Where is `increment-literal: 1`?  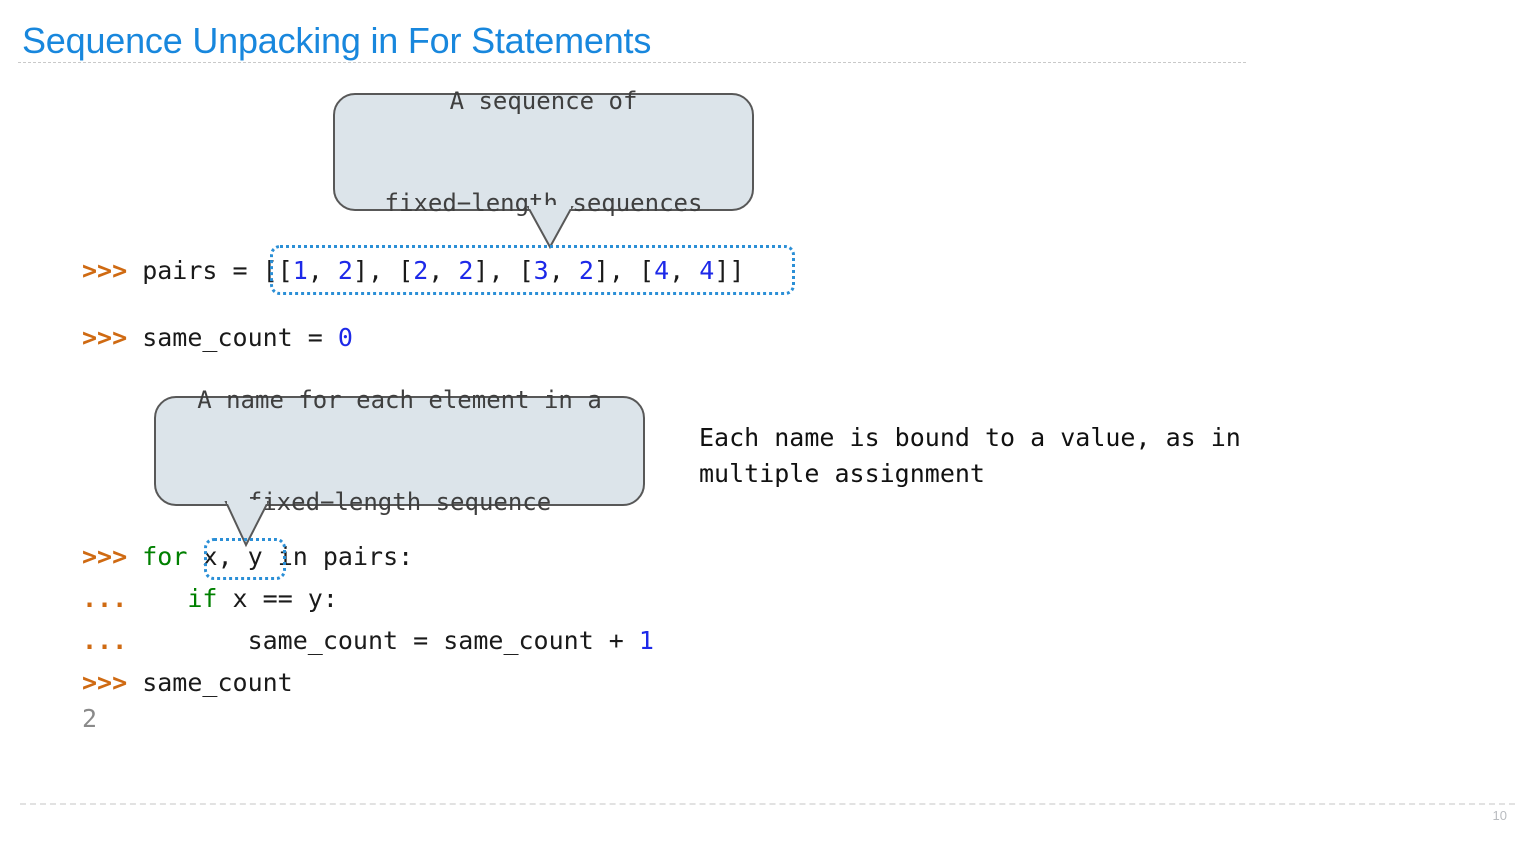 increment-literal: 1 is located at coordinates (646, 640).